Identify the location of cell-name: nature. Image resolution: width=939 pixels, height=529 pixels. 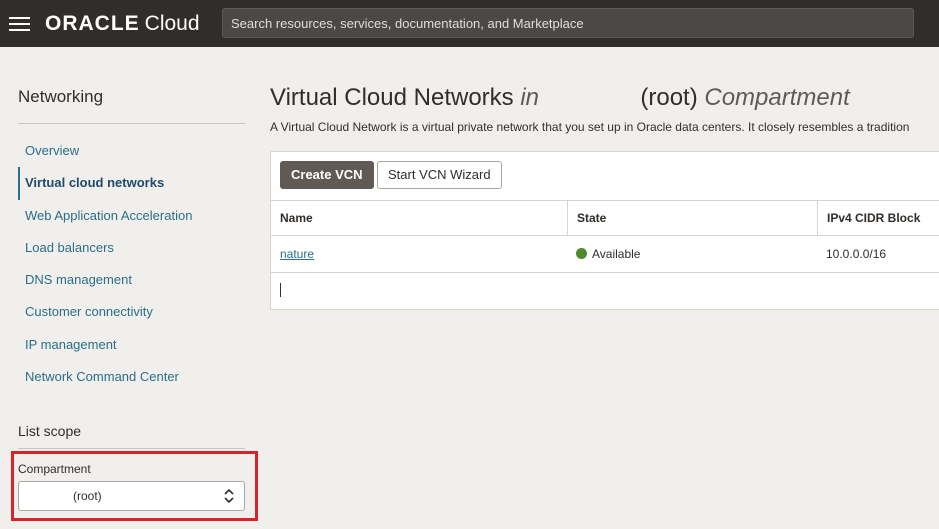
(419, 254).